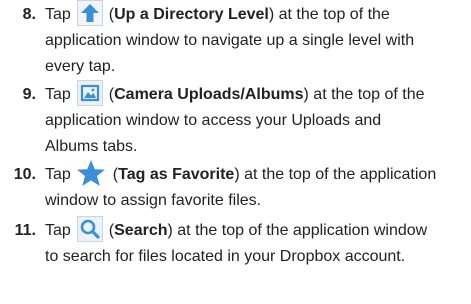  What do you see at coordinates (153, 200) in the screenshot?
I see `step-line2: window to assign favorite files.` at bounding box center [153, 200].